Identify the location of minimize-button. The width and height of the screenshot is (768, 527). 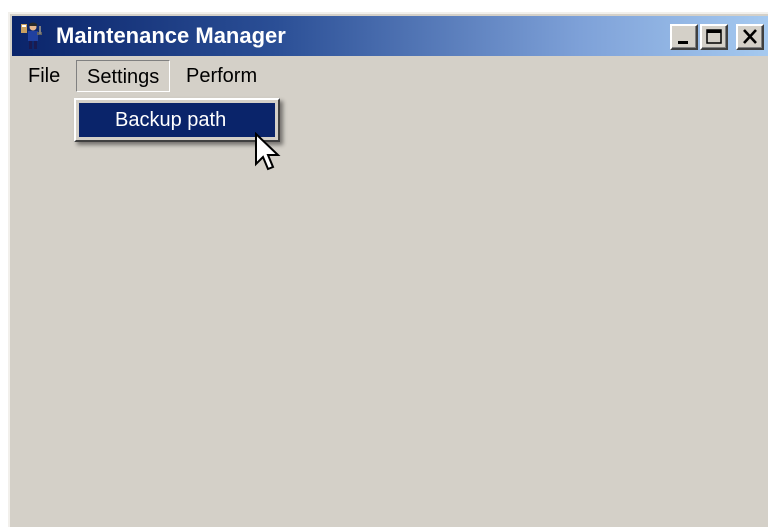
(684, 37).